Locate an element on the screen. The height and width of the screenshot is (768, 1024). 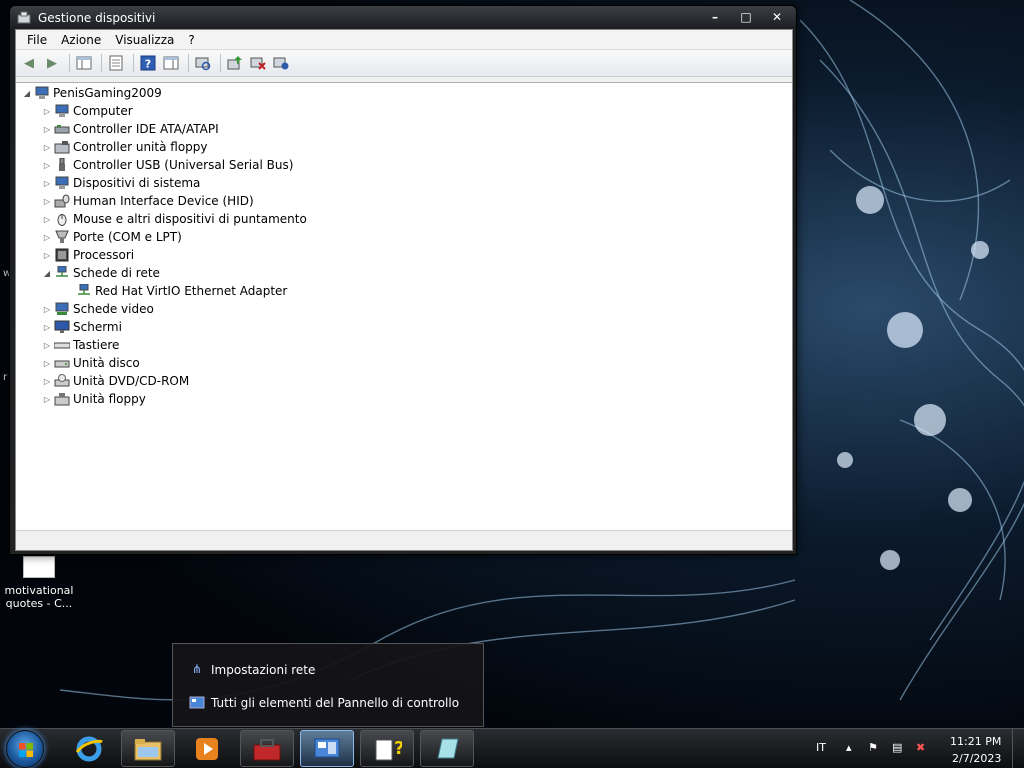
menu-azione: Azione is located at coordinates (81, 40).